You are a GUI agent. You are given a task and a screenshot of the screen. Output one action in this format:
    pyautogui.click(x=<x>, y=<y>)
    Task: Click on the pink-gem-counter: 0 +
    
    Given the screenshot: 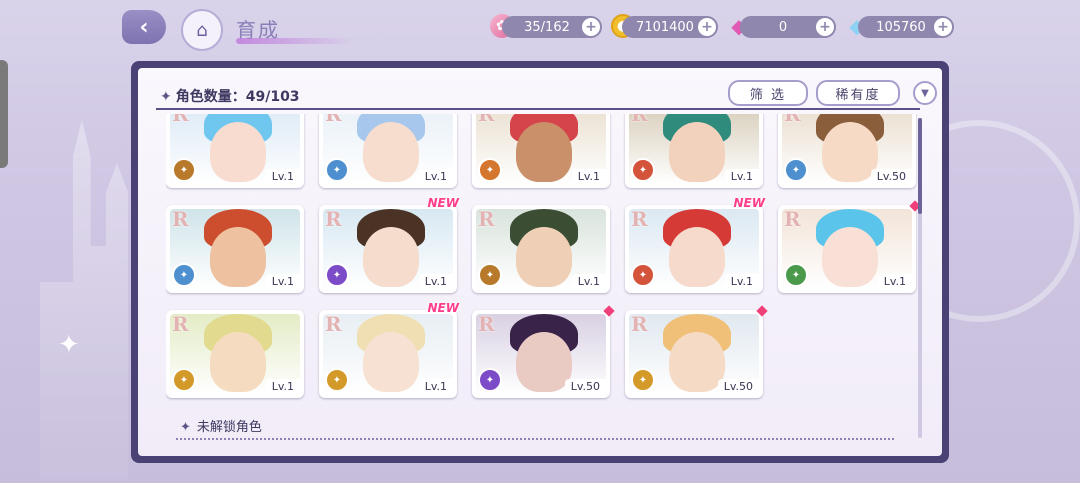 What is the action you would take?
    pyautogui.click(x=788, y=27)
    